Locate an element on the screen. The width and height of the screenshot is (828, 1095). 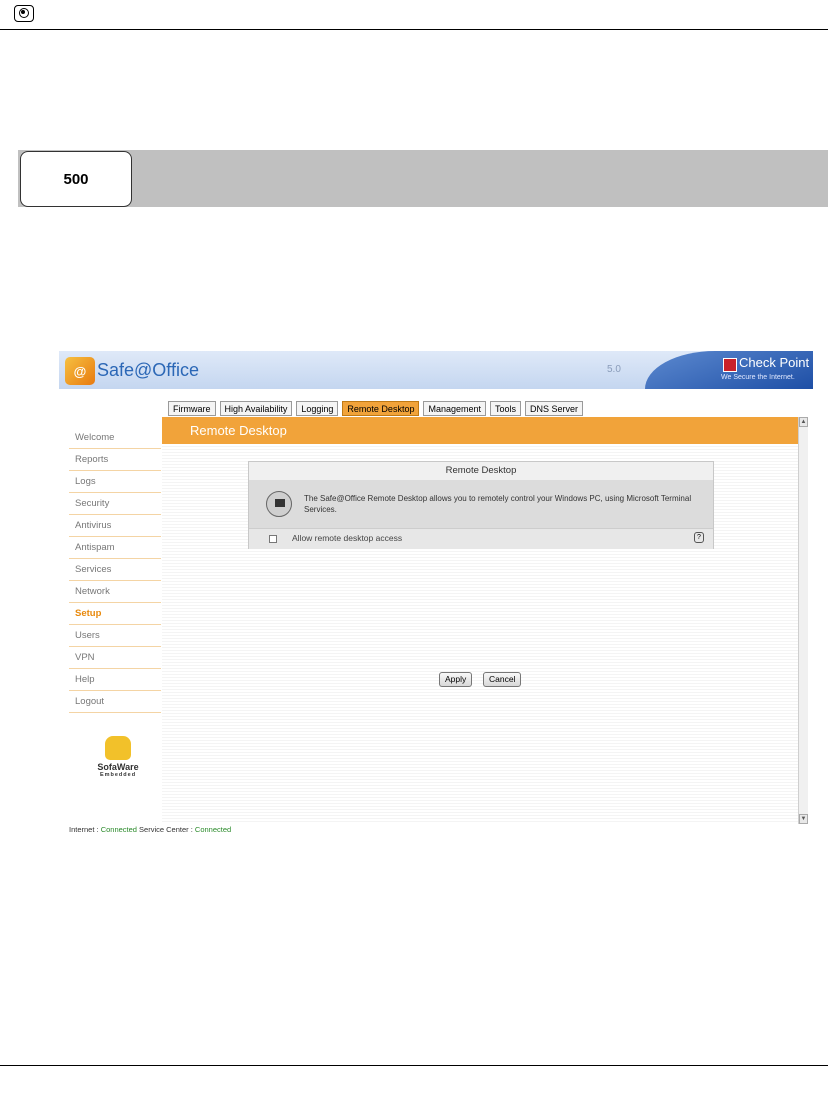
model-band is located at coordinates (423, 178).